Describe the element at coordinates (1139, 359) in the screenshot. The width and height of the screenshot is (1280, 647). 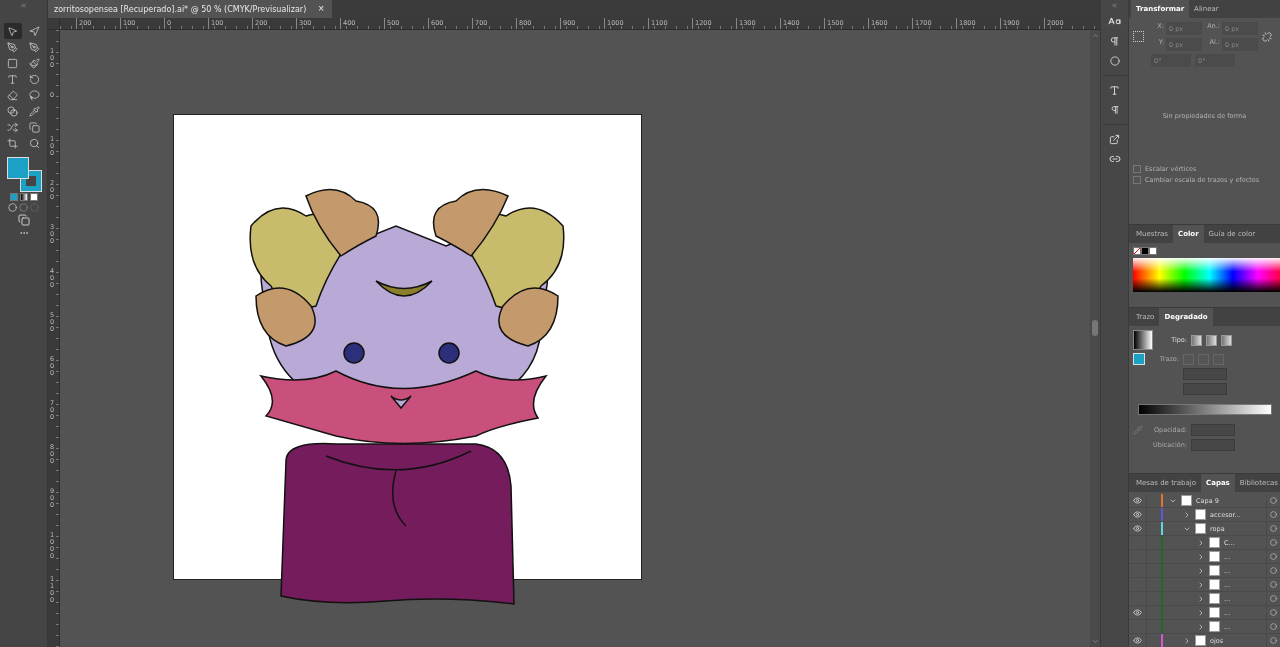
I see `fill-swatch` at that location.